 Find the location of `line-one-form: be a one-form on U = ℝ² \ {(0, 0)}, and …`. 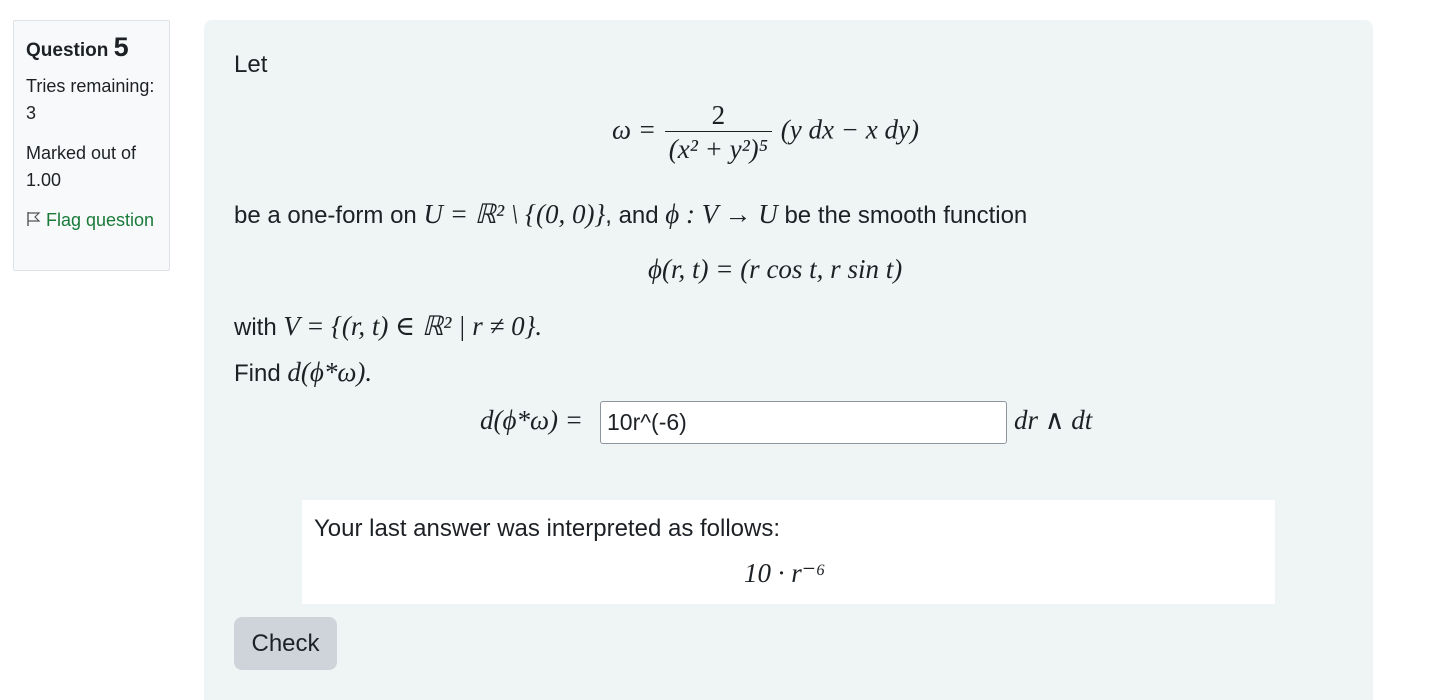

line-one-form: be a one-form on U = ℝ² \ {(0, 0)}, and … is located at coordinates (630, 215).